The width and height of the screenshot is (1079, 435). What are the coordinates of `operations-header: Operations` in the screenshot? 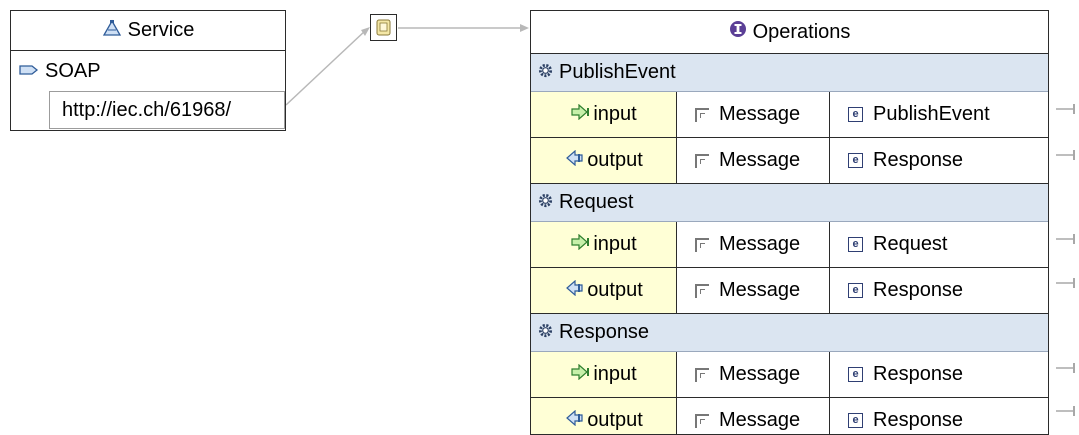 It's located at (789, 32).